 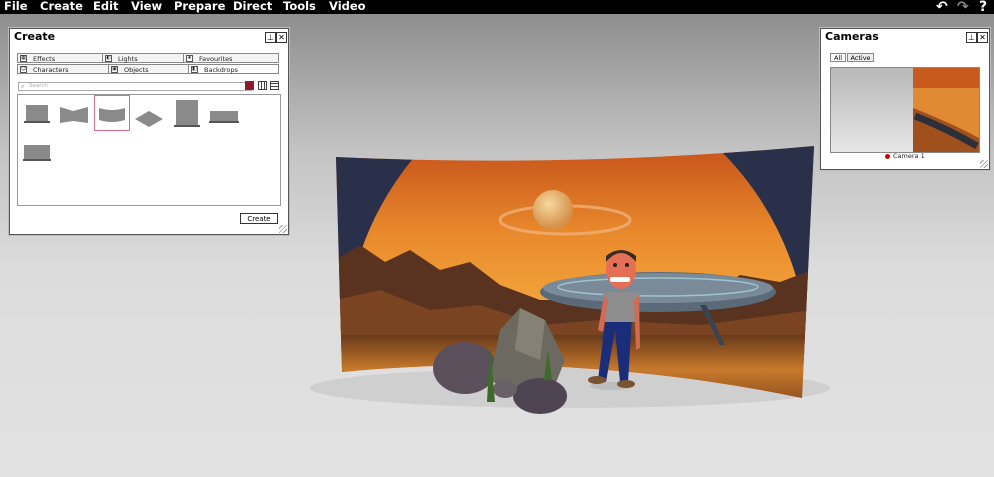 What do you see at coordinates (37, 152) in the screenshot?
I see `small-backdrop-thumbnail` at bounding box center [37, 152].